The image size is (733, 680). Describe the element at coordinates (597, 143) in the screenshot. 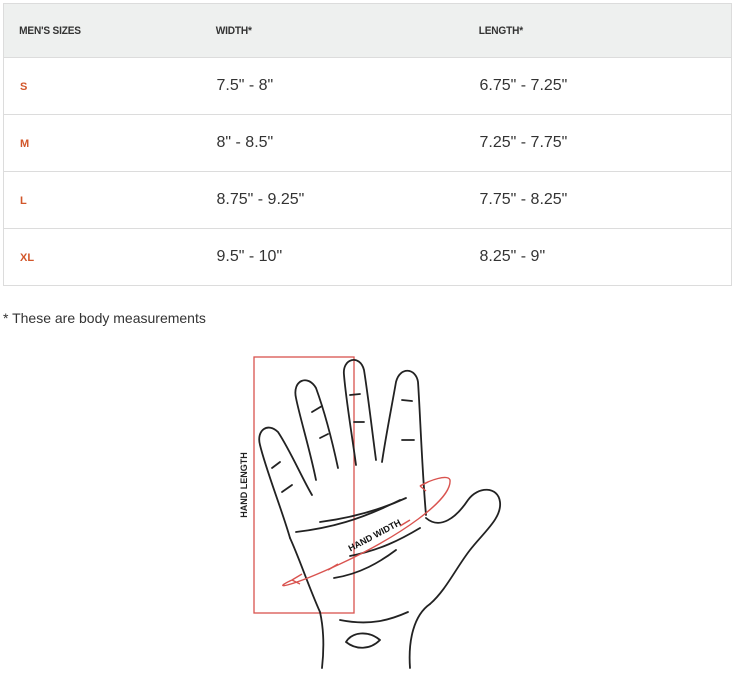

I see `length-cell: 7.25" - 7.75"` at that location.